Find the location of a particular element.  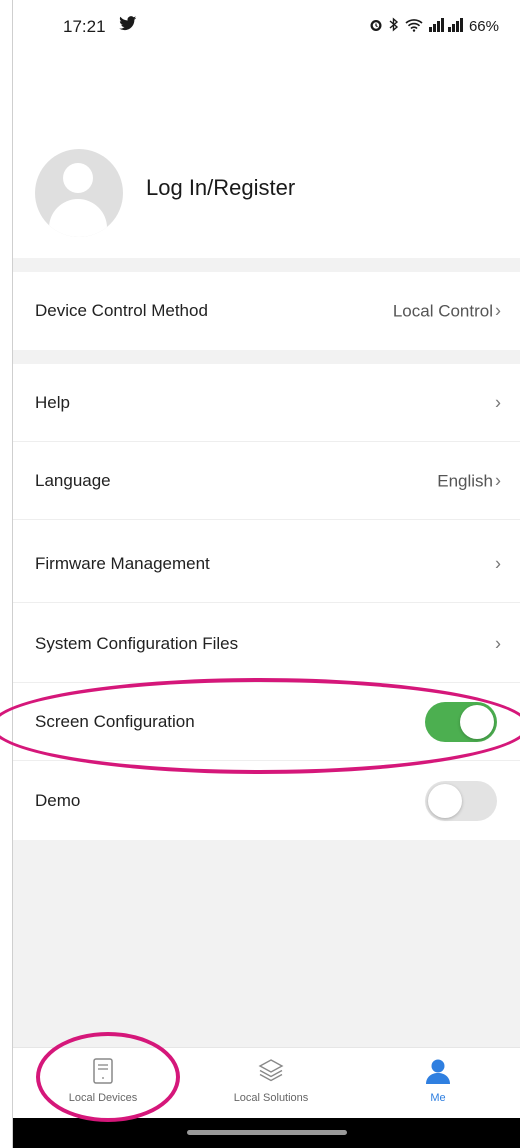

language-value: English › is located at coordinates (469, 480).